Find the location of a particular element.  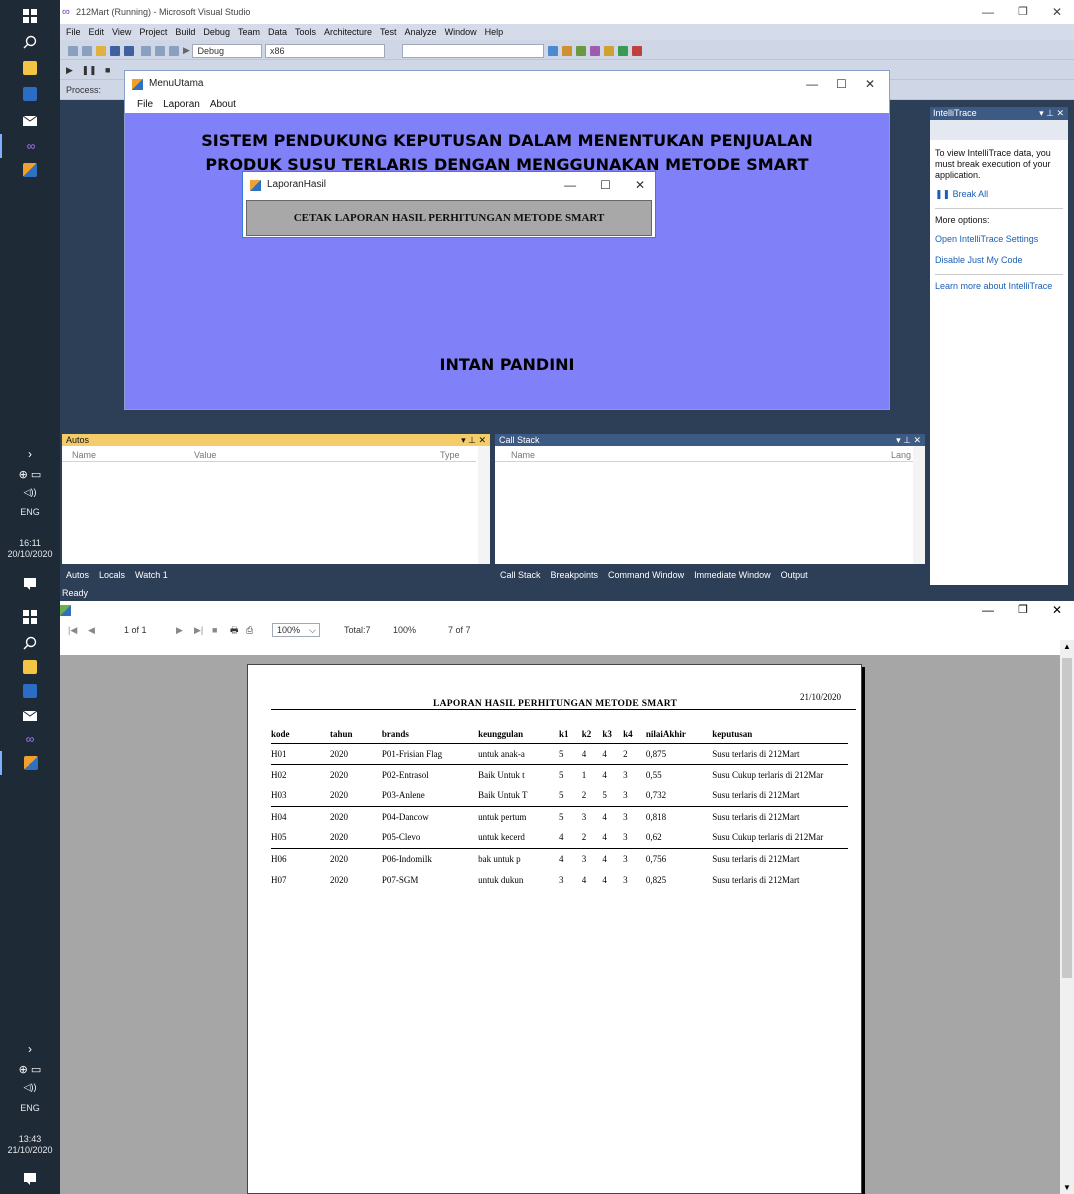

tab-autos: Autos is located at coordinates (77, 575).